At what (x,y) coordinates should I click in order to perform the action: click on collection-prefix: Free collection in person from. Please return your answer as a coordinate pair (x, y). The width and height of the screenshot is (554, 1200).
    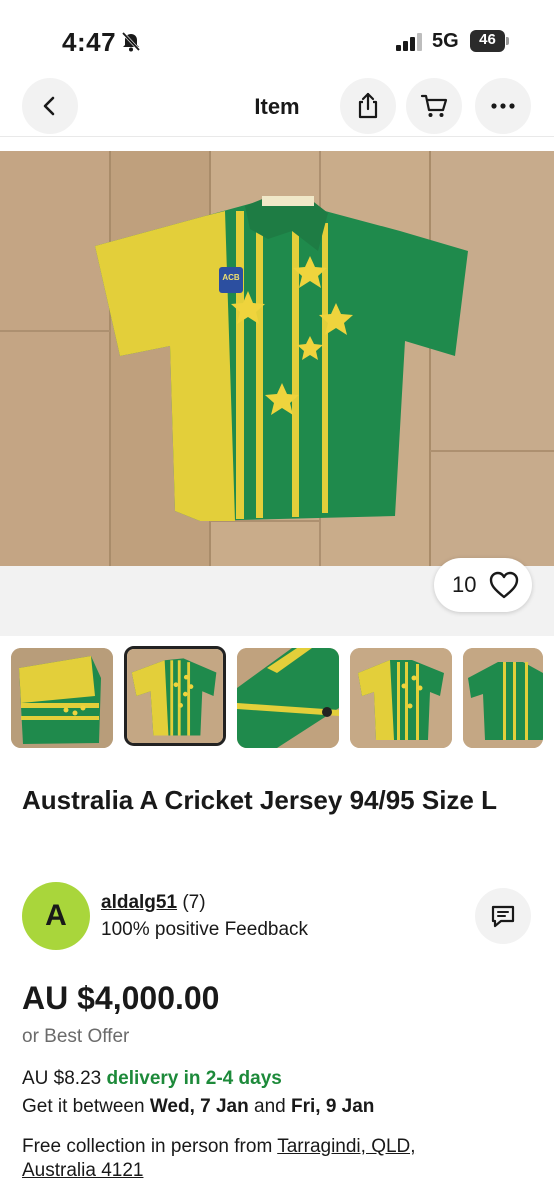
    Looking at the image, I should click on (147, 1146).